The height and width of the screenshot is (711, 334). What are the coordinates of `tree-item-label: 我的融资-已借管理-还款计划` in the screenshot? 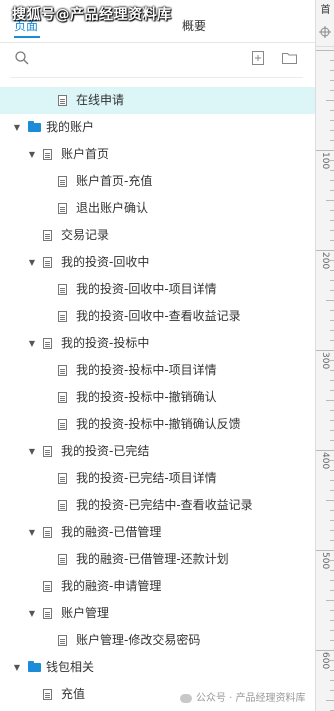 It's located at (152, 559).